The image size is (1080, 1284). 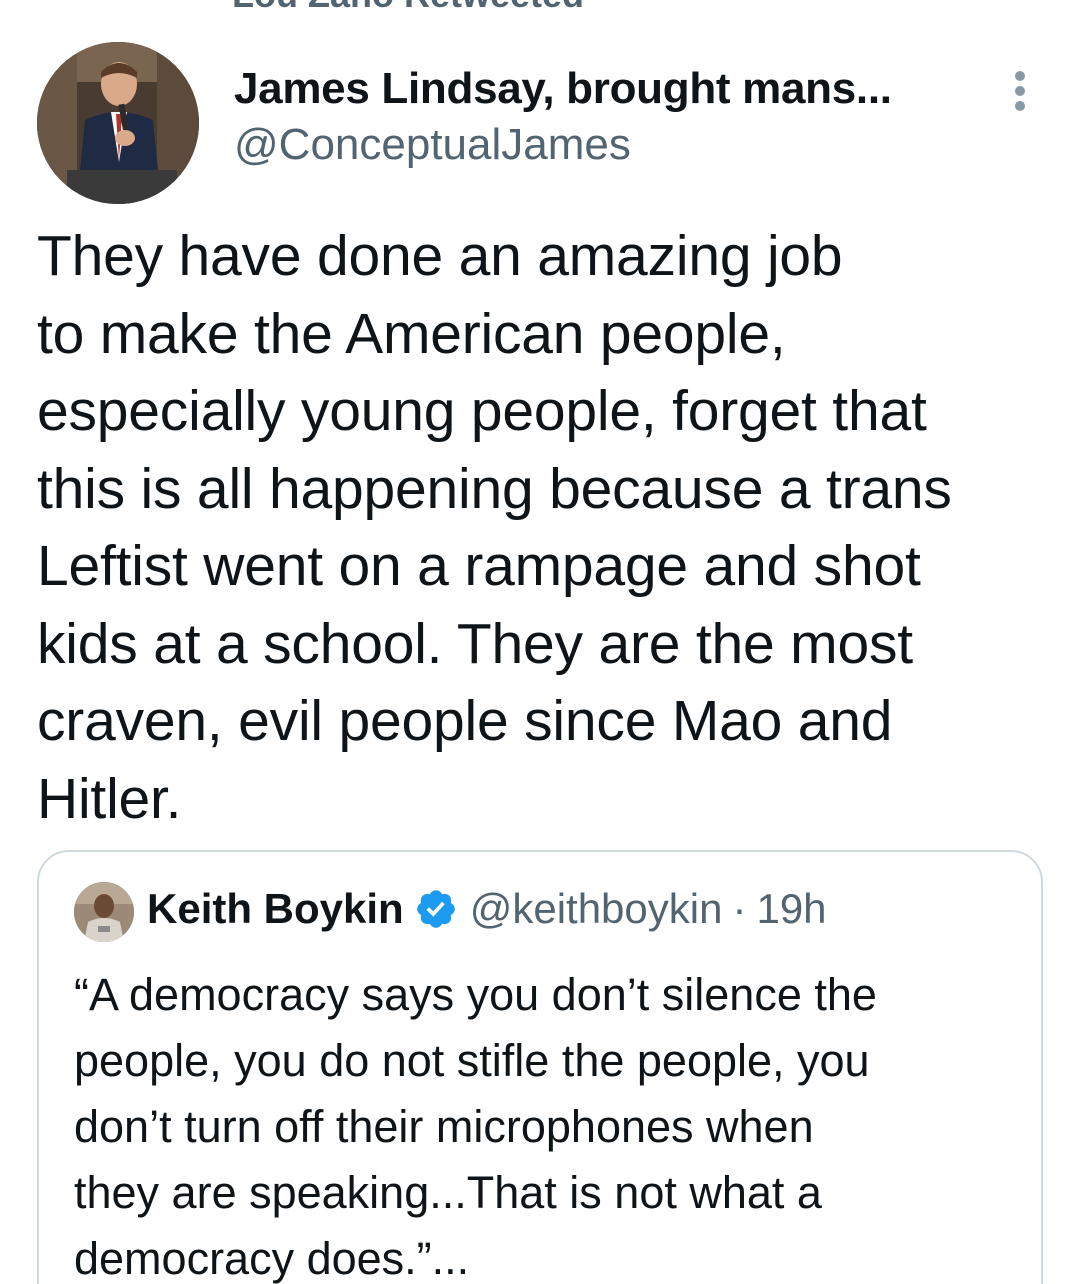 I want to click on tweet-text-line: kids at a school. They are the most, so click(x=475, y=643).